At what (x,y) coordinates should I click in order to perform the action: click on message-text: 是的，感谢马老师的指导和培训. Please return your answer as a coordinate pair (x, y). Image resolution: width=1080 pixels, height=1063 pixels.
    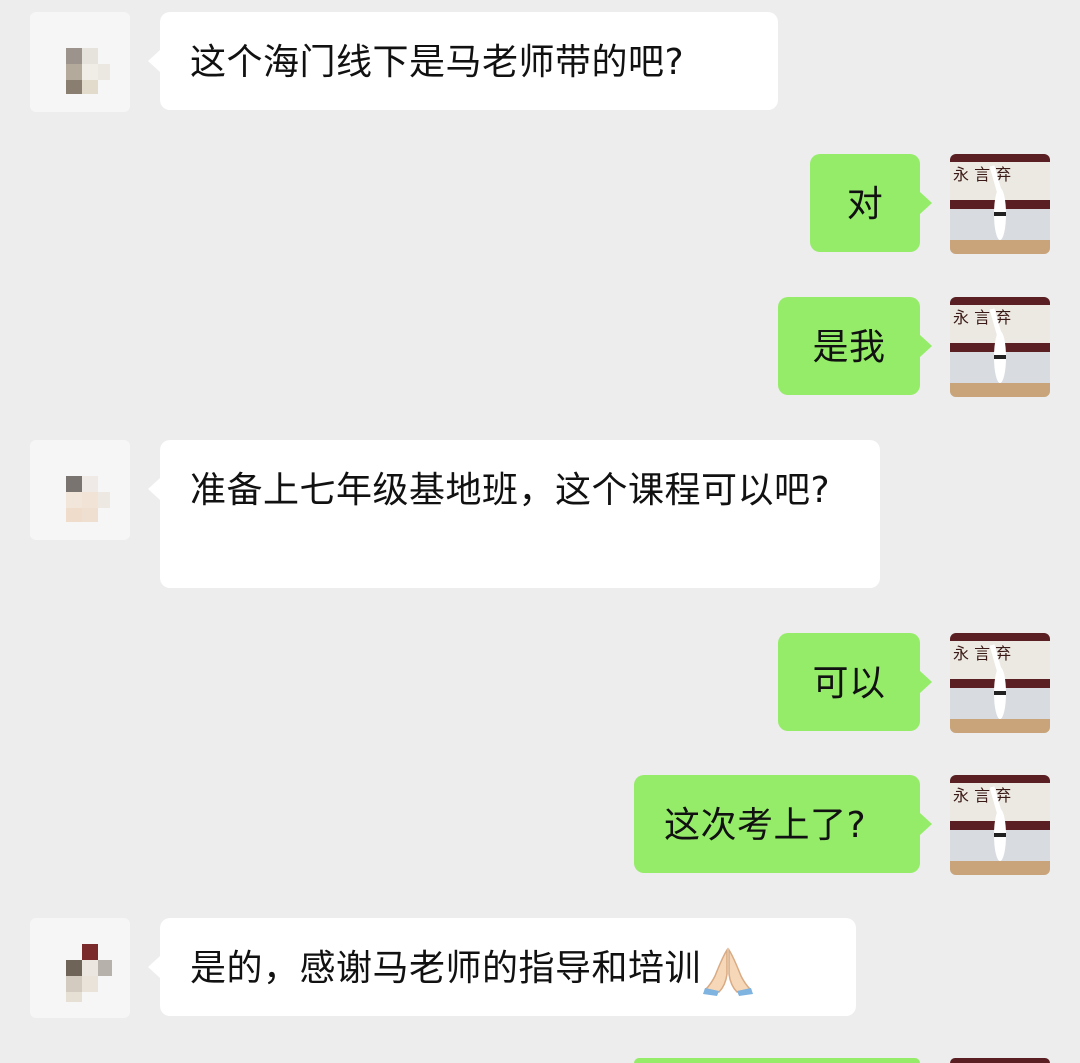
    Looking at the image, I should click on (446, 968).